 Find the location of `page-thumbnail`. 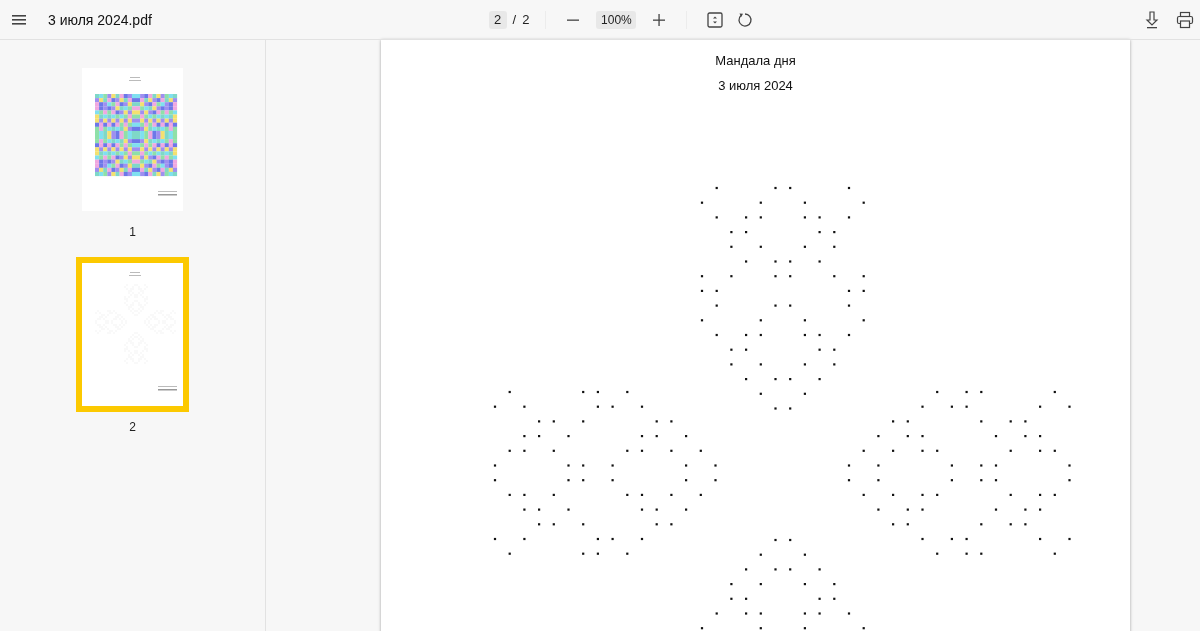

page-thumbnail is located at coordinates (132, 334).